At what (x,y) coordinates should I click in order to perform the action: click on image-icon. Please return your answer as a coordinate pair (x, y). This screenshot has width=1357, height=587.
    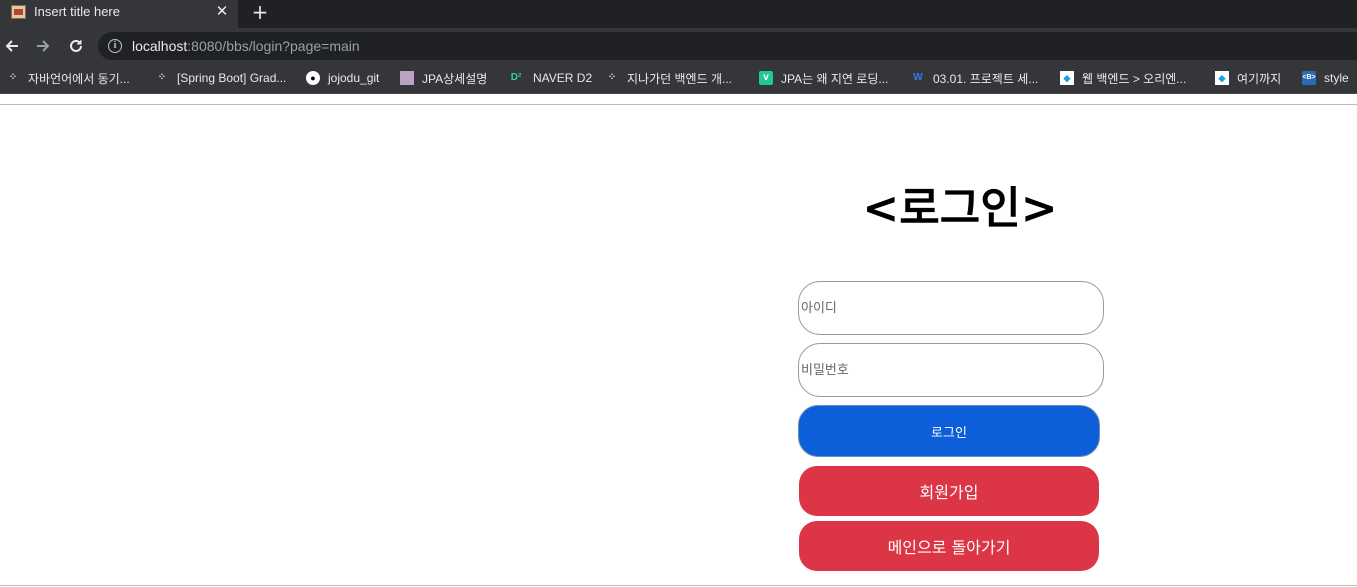
    Looking at the image, I should click on (407, 78).